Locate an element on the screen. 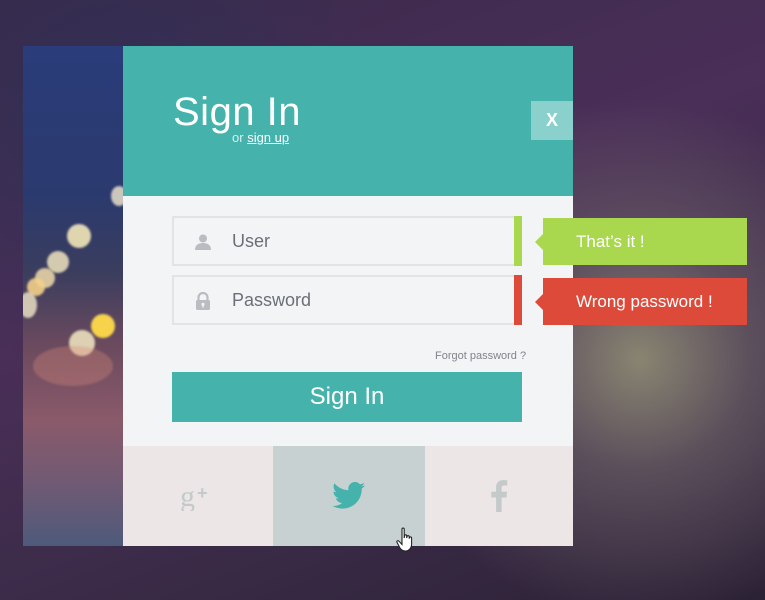 This screenshot has height=600, width=765. facebook-icon is located at coordinates (499, 496).